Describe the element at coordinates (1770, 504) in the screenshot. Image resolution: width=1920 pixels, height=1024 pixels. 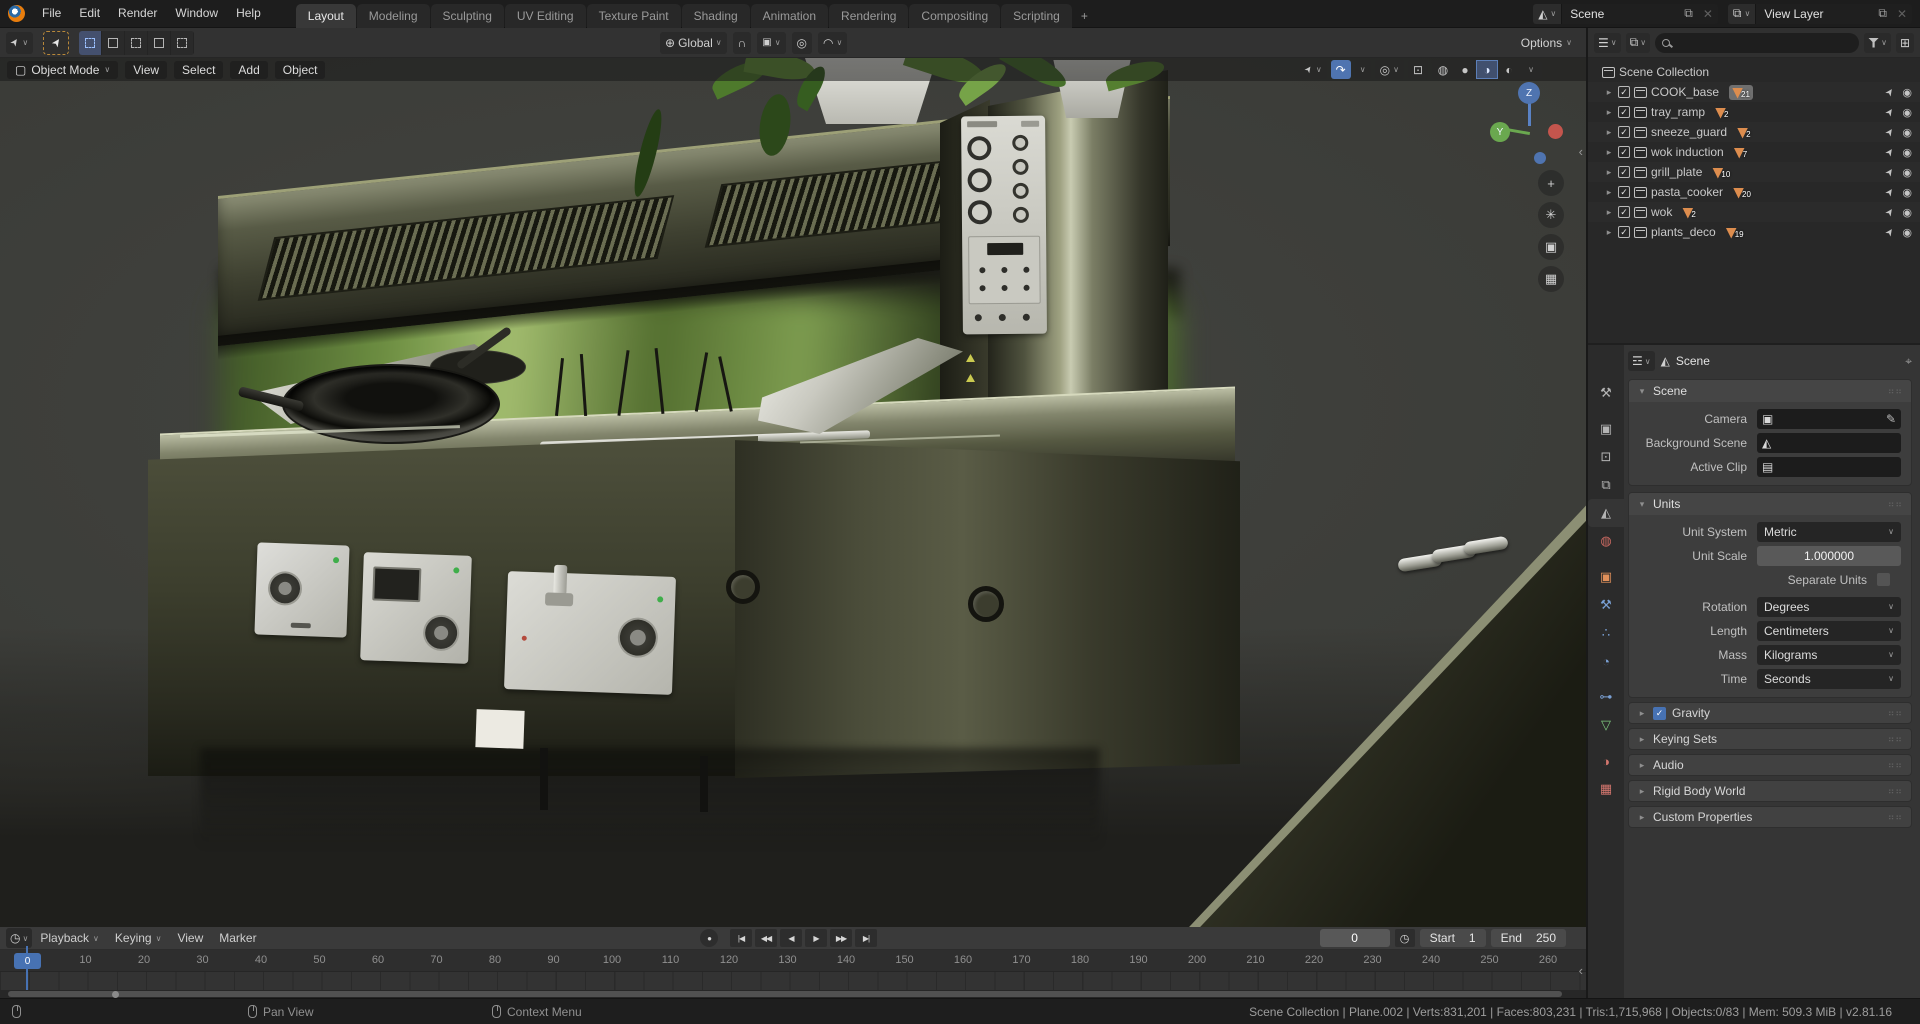
I see `units-panel-header: ▾ Units ⠶⠶` at that location.